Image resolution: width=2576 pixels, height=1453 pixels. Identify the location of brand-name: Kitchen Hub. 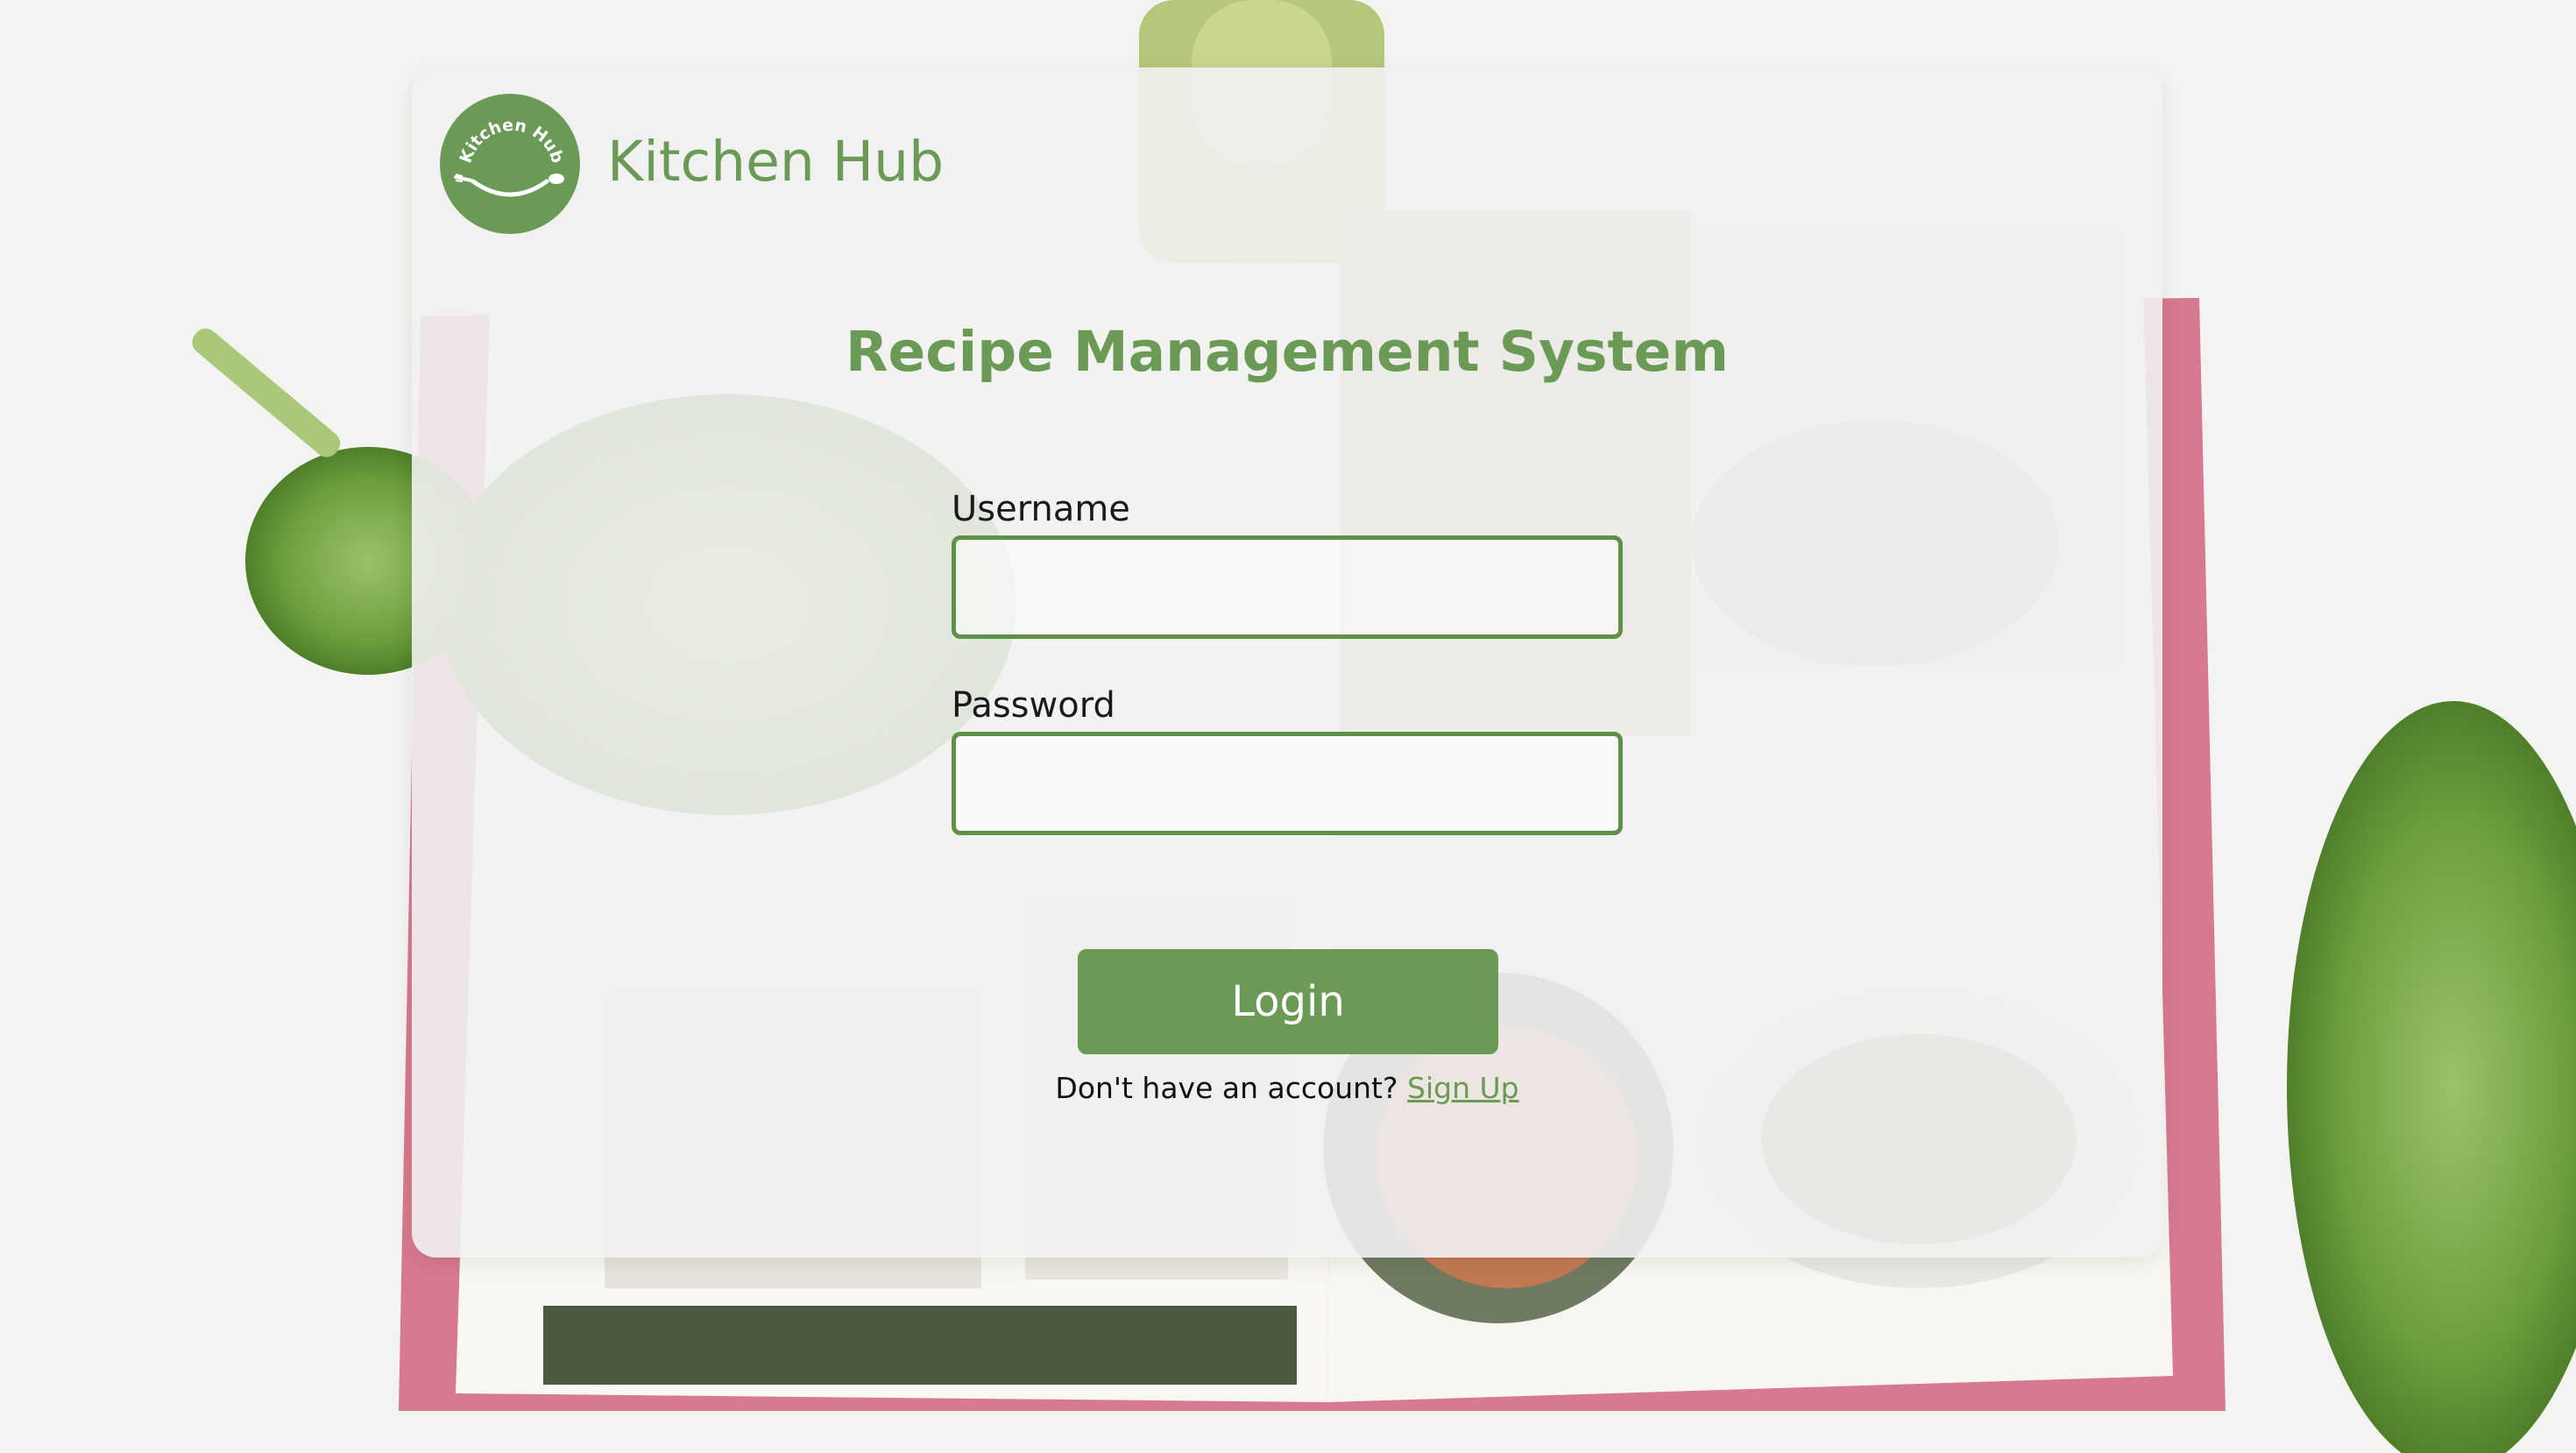
(776, 162).